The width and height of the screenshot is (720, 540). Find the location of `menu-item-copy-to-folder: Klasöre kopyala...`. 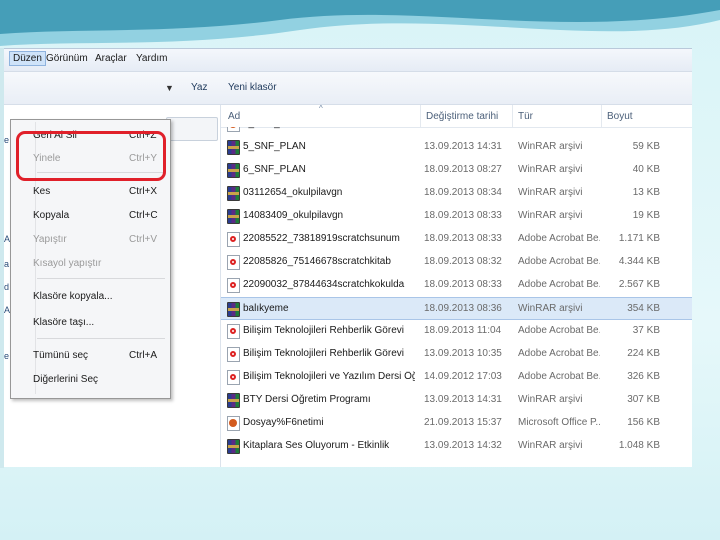

menu-item-copy-to-folder: Klasöre kopyala... is located at coordinates (90, 297).